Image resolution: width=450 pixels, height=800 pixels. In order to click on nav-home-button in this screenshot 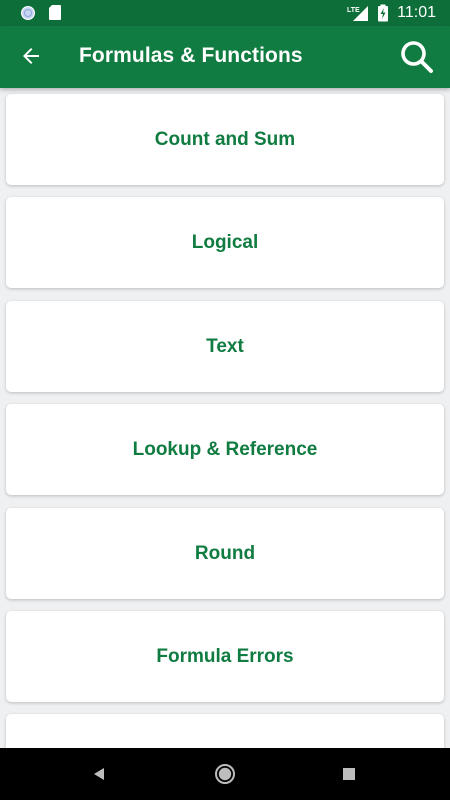, I will do `click(225, 774)`.